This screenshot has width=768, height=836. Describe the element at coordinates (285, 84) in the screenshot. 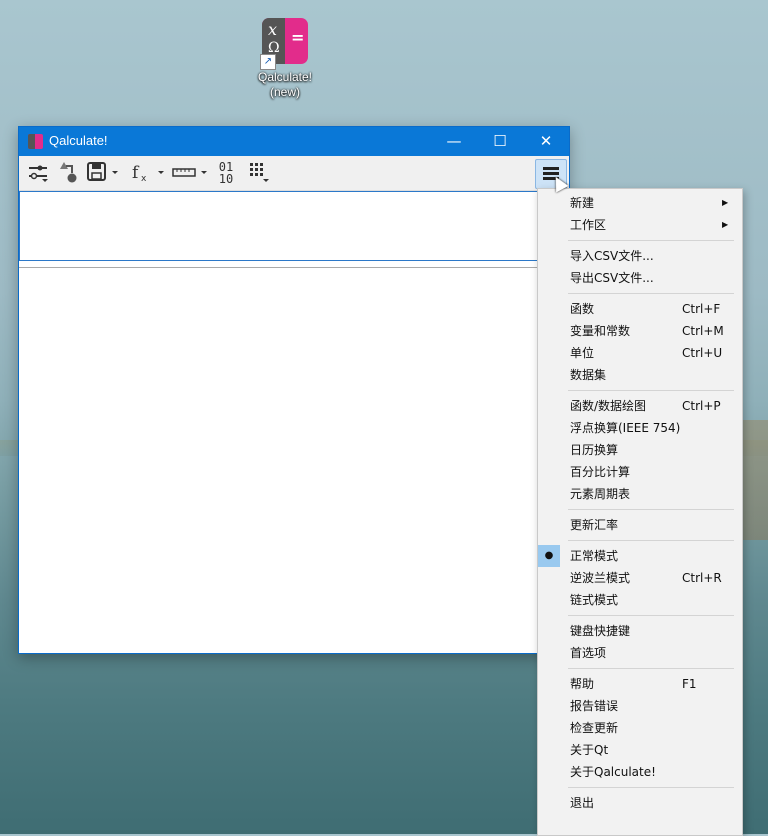

I see `desktop-icon-label: Qalculate! (new)` at that location.